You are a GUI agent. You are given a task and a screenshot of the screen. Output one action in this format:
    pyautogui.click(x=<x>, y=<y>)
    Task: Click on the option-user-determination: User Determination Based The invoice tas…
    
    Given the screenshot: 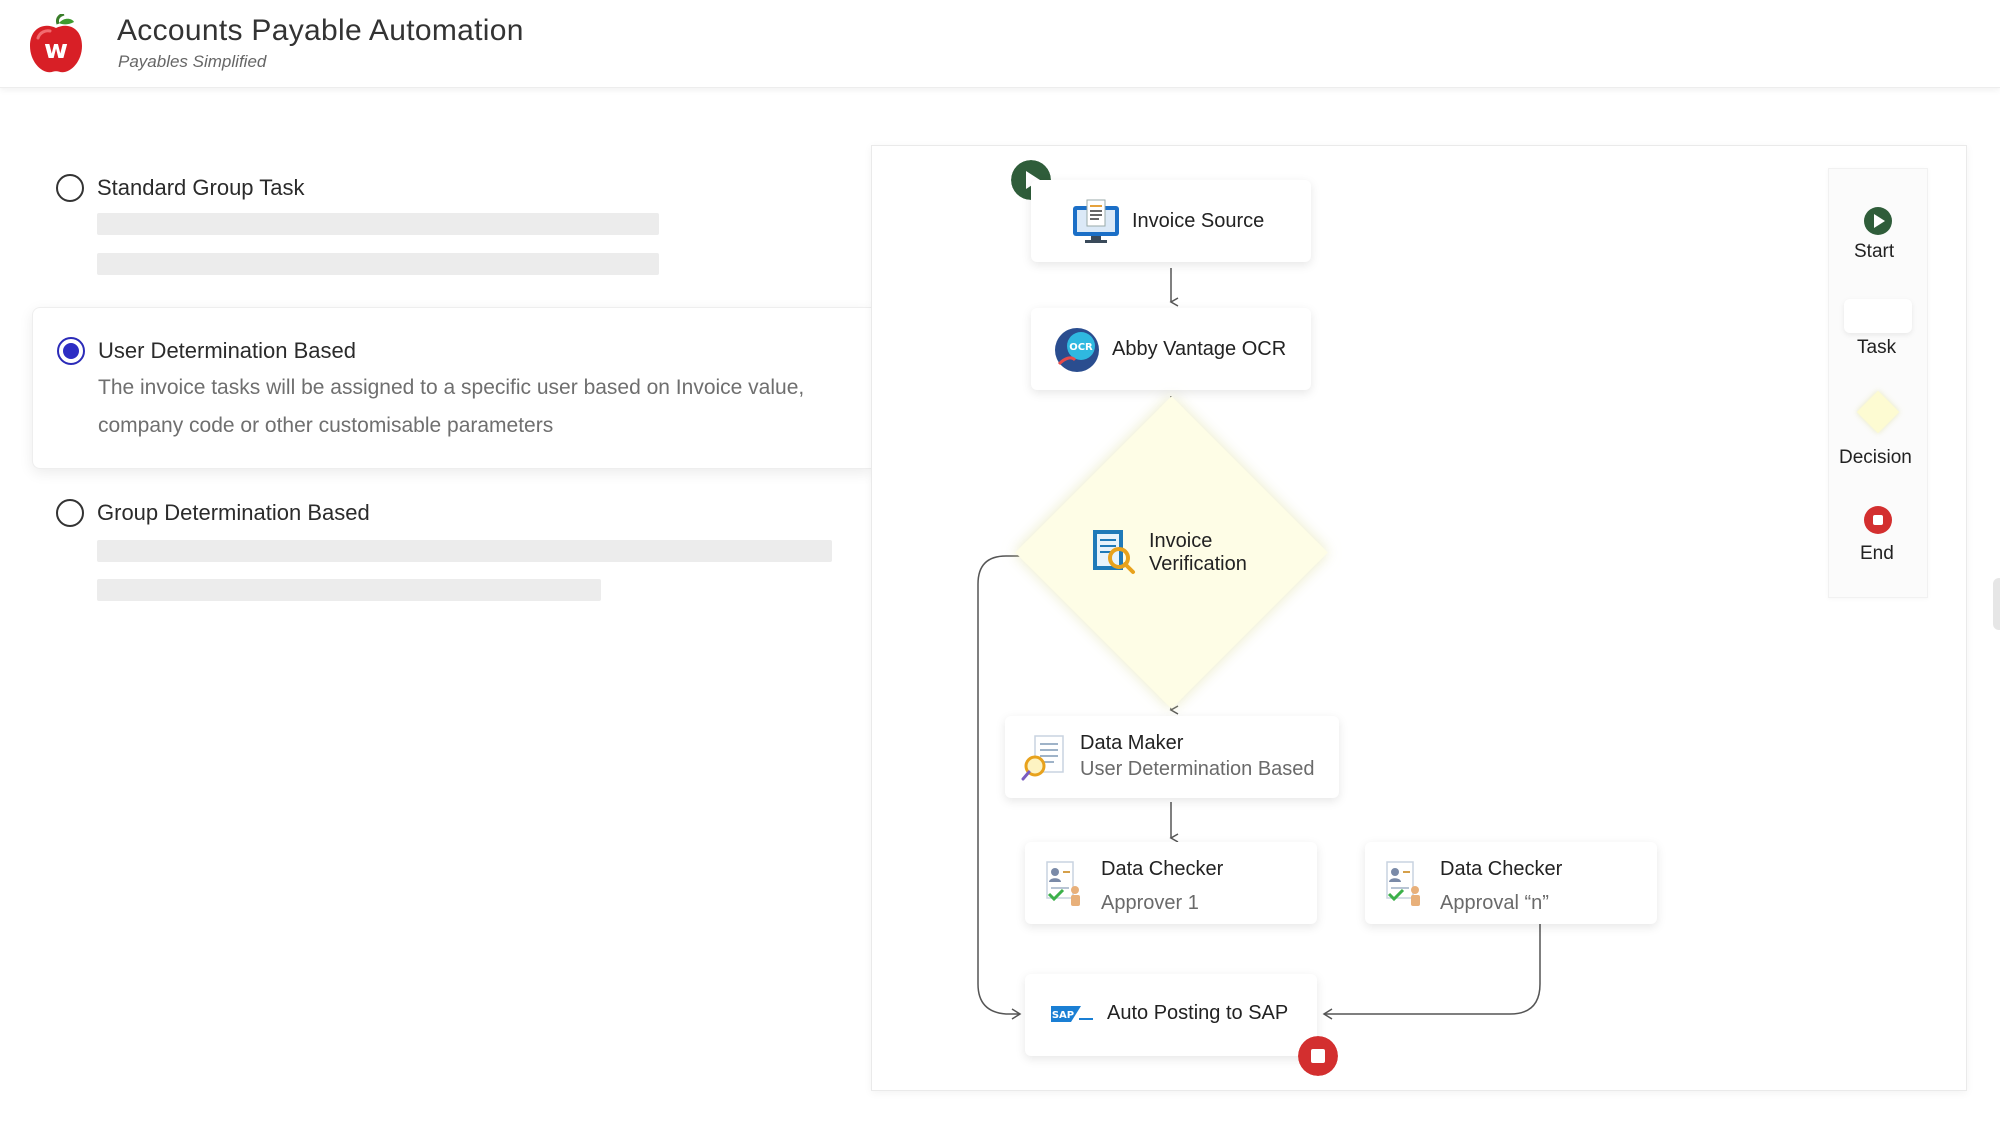 What is the action you would take?
    pyautogui.click(x=452, y=388)
    